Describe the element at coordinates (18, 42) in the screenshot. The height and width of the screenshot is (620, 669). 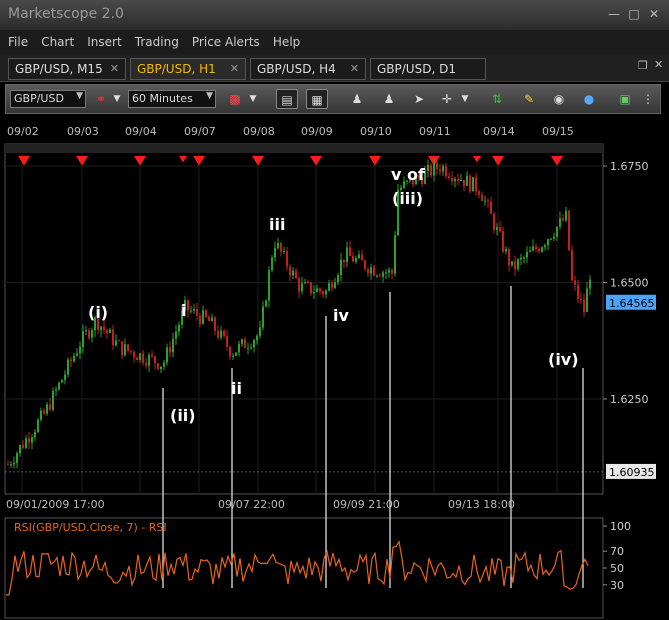
I see `menu-file: File` at that location.